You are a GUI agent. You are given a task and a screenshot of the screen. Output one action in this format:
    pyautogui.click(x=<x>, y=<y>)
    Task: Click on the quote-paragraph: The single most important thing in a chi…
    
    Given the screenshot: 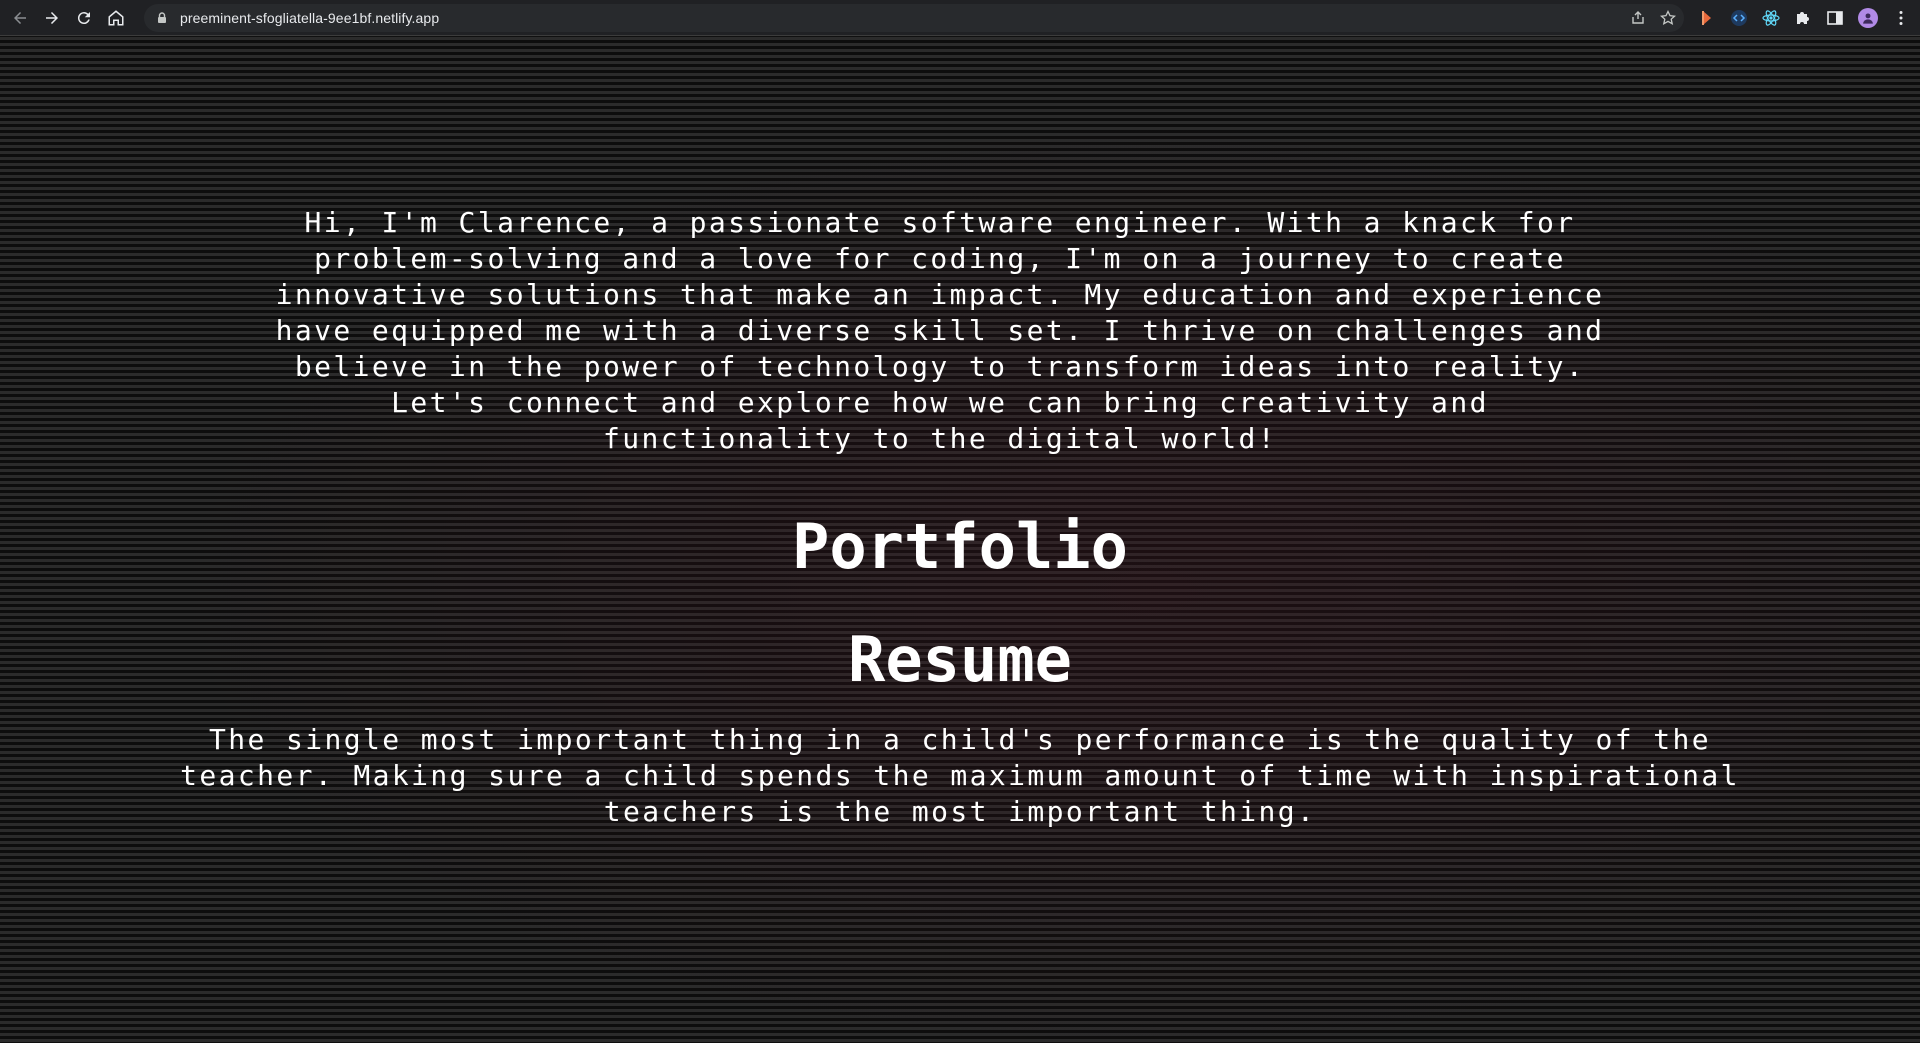 What is the action you would take?
    pyautogui.click(x=960, y=775)
    